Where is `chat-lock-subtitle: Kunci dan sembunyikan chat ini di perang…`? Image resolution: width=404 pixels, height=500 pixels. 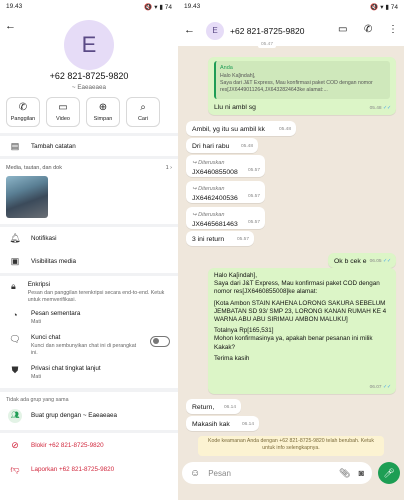 chat-lock-subtitle: Kunci dan sembunyikan chat ini di perang… is located at coordinates (84, 349).